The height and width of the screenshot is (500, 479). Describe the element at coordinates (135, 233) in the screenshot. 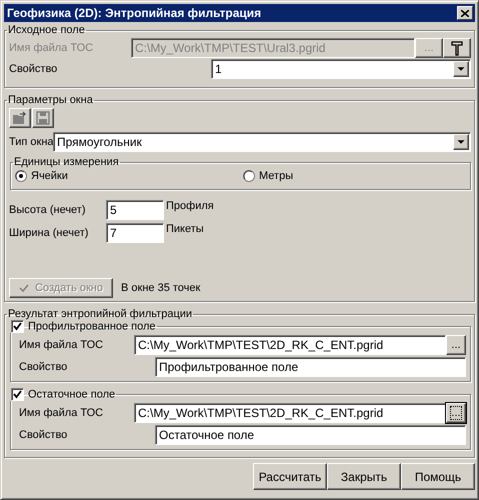

I see `number-field: 7` at that location.